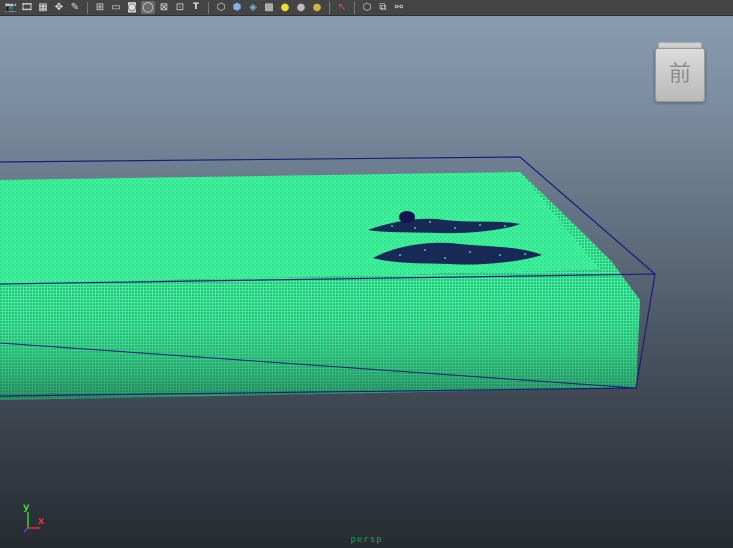  What do you see at coordinates (116, 7) in the screenshot?
I see `film-gate-icon: ▭` at bounding box center [116, 7].